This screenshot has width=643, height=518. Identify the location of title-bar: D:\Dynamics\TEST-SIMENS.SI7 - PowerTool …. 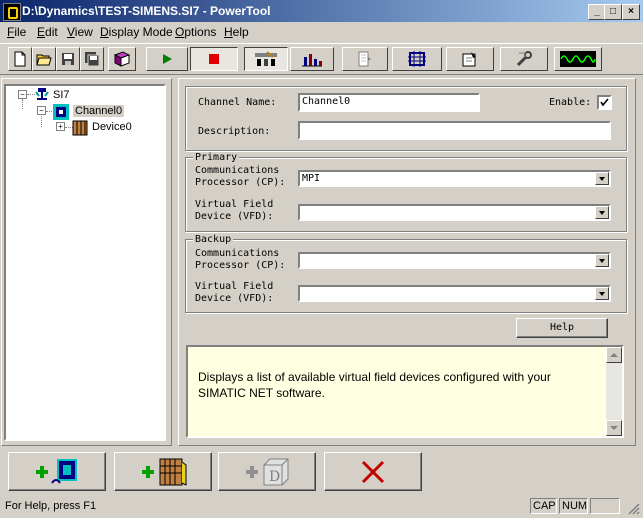
(321, 11).